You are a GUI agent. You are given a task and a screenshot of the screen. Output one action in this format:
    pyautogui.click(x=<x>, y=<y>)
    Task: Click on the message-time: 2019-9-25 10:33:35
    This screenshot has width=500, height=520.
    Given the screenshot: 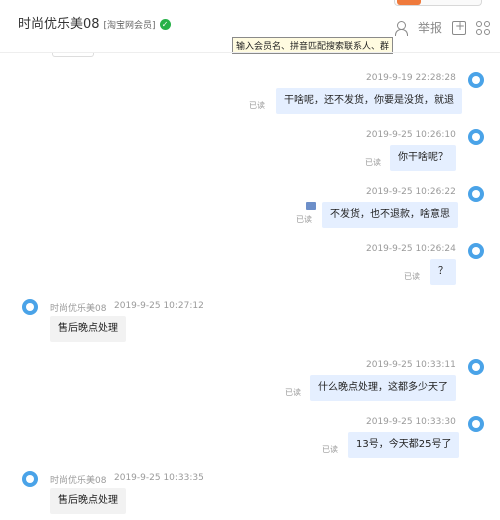 What is the action you would take?
    pyautogui.click(x=159, y=478)
    